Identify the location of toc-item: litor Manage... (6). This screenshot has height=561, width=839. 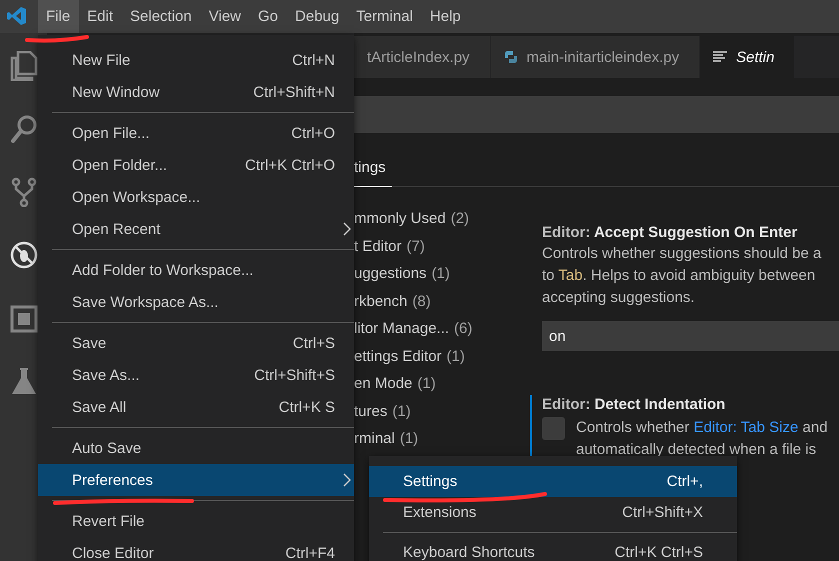
(442, 328).